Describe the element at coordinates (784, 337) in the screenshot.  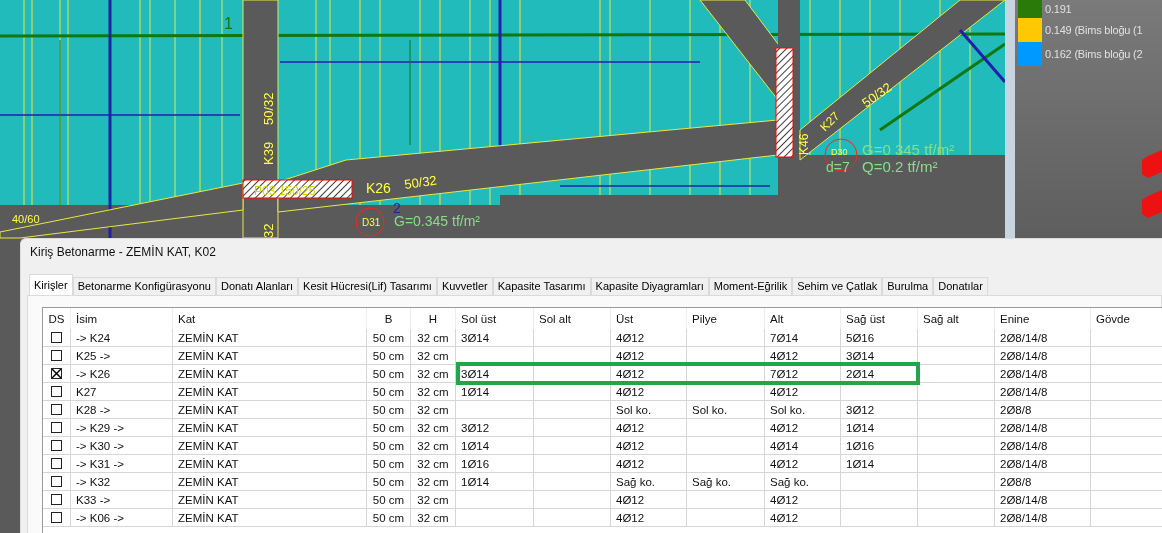
I see `table-cell: 7Ø14` at that location.